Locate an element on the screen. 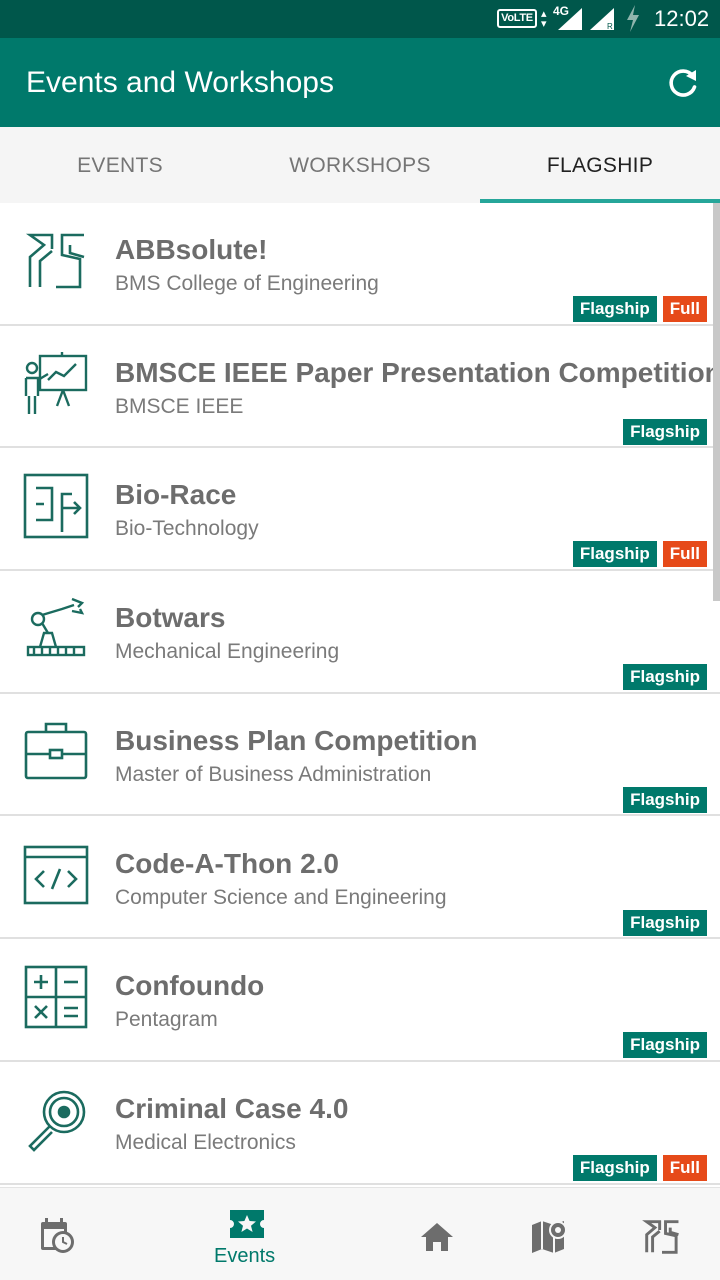 This screenshot has width=720, height=1280. status-bar: VoLTE ▴ ▾ 4G R 12:02 is located at coordinates (360, 19).